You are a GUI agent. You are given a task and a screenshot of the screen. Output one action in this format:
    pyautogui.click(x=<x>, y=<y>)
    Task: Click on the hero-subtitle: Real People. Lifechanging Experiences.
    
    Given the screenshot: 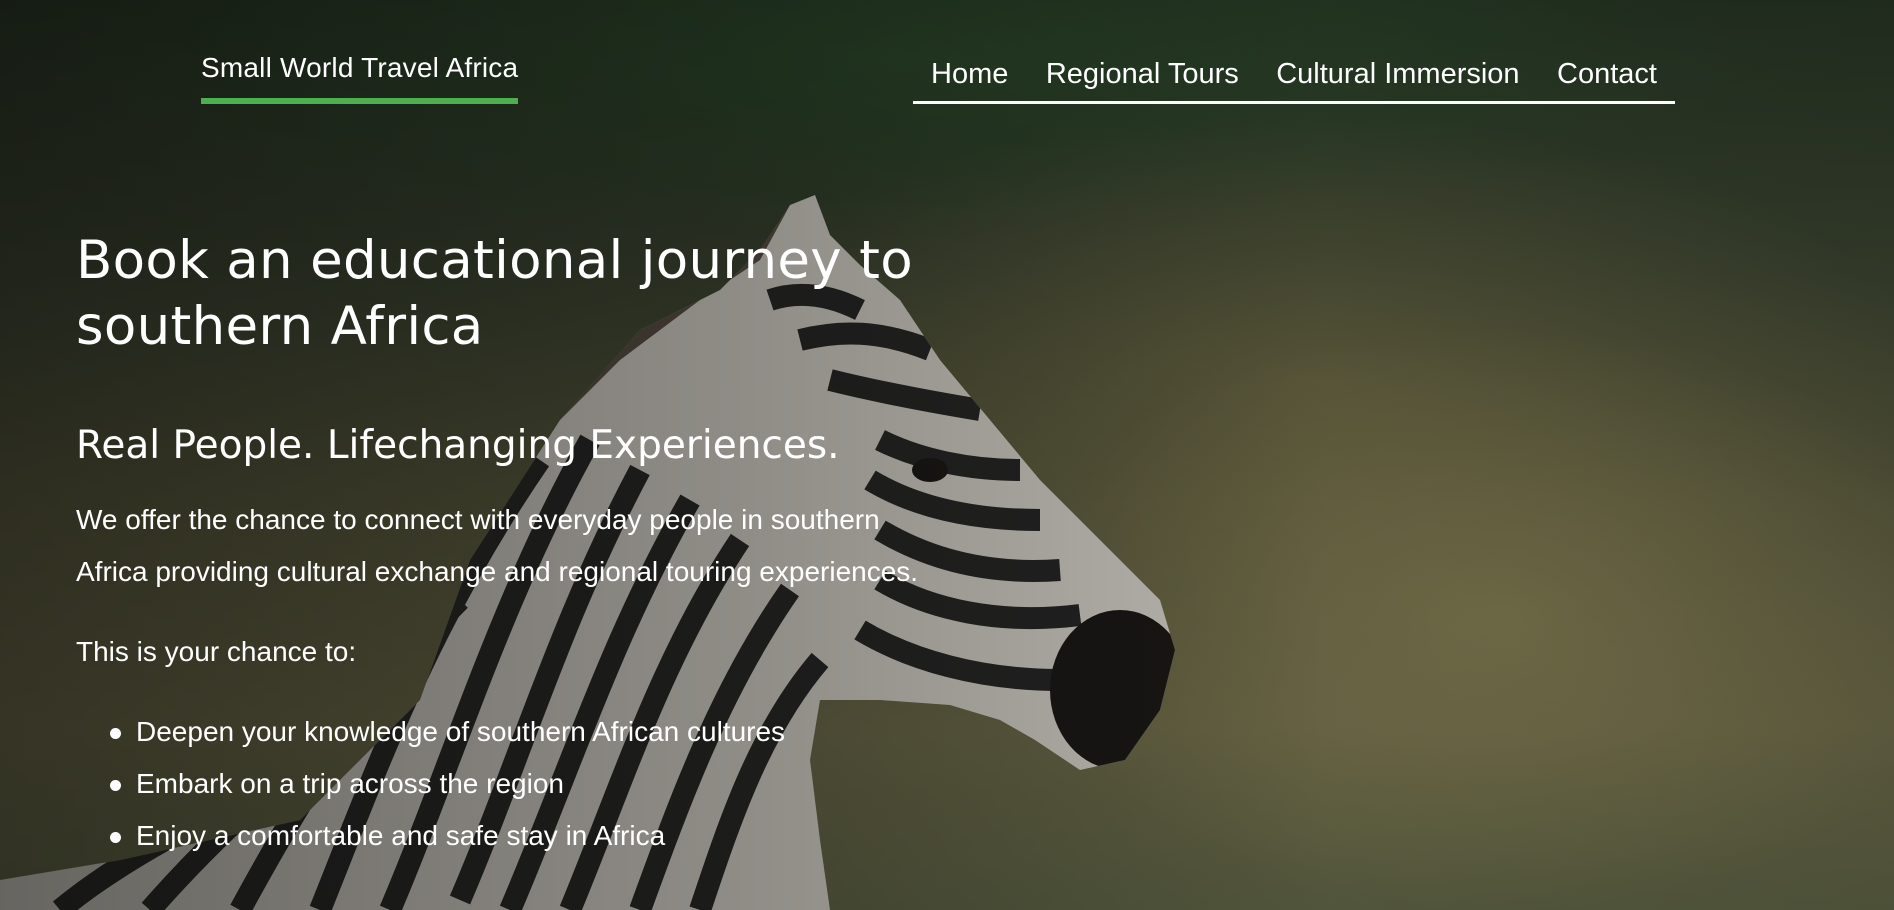 What is the action you would take?
    pyautogui.click(x=458, y=445)
    